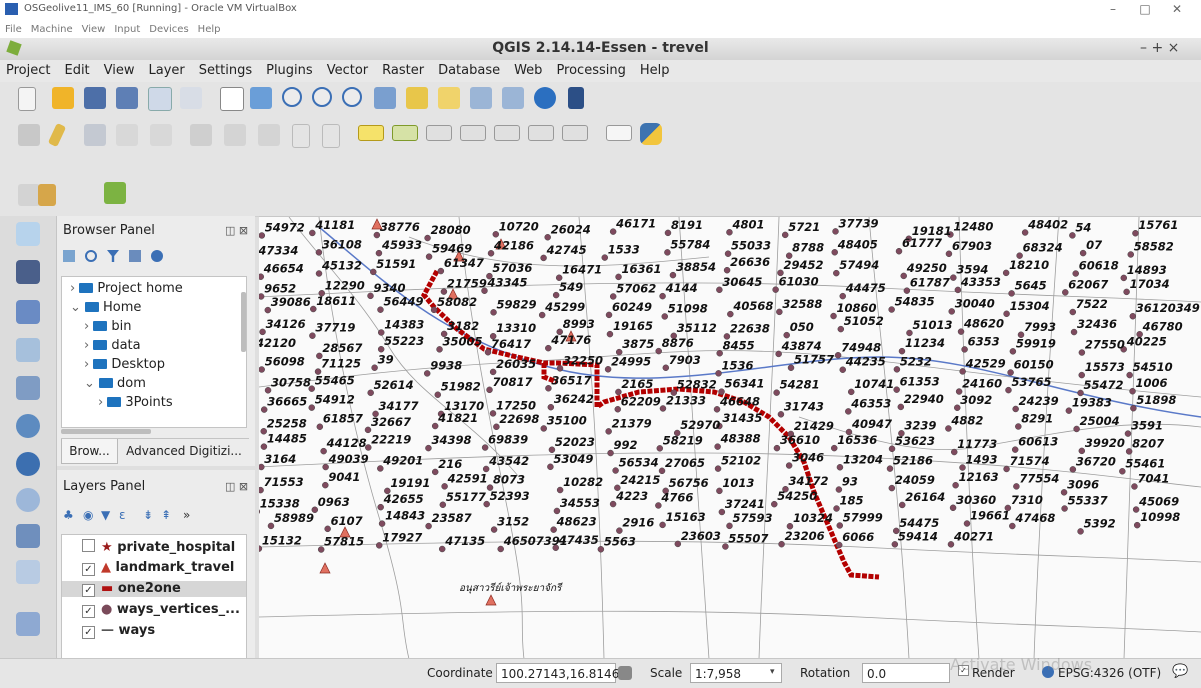  Describe the element at coordinates (88, 545) in the screenshot. I see `layer-visibility-checkbox` at that location.